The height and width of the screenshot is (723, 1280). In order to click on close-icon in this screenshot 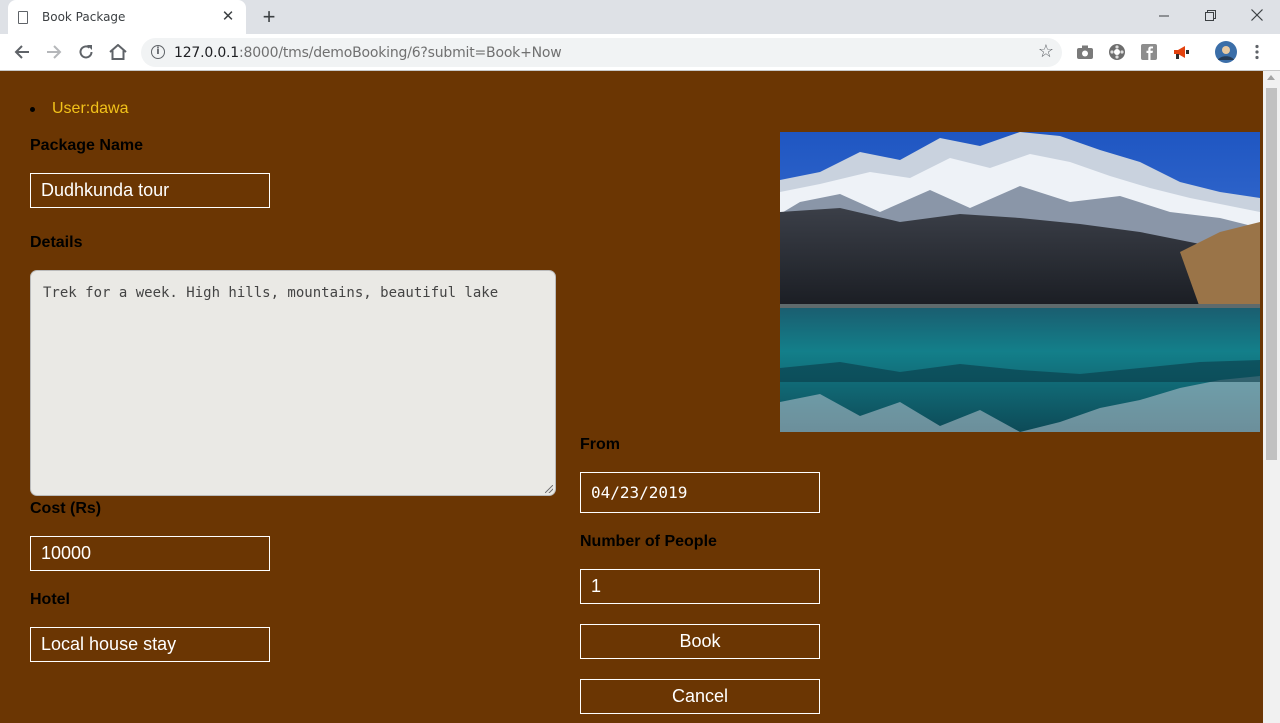, I will do `click(1257, 15)`.